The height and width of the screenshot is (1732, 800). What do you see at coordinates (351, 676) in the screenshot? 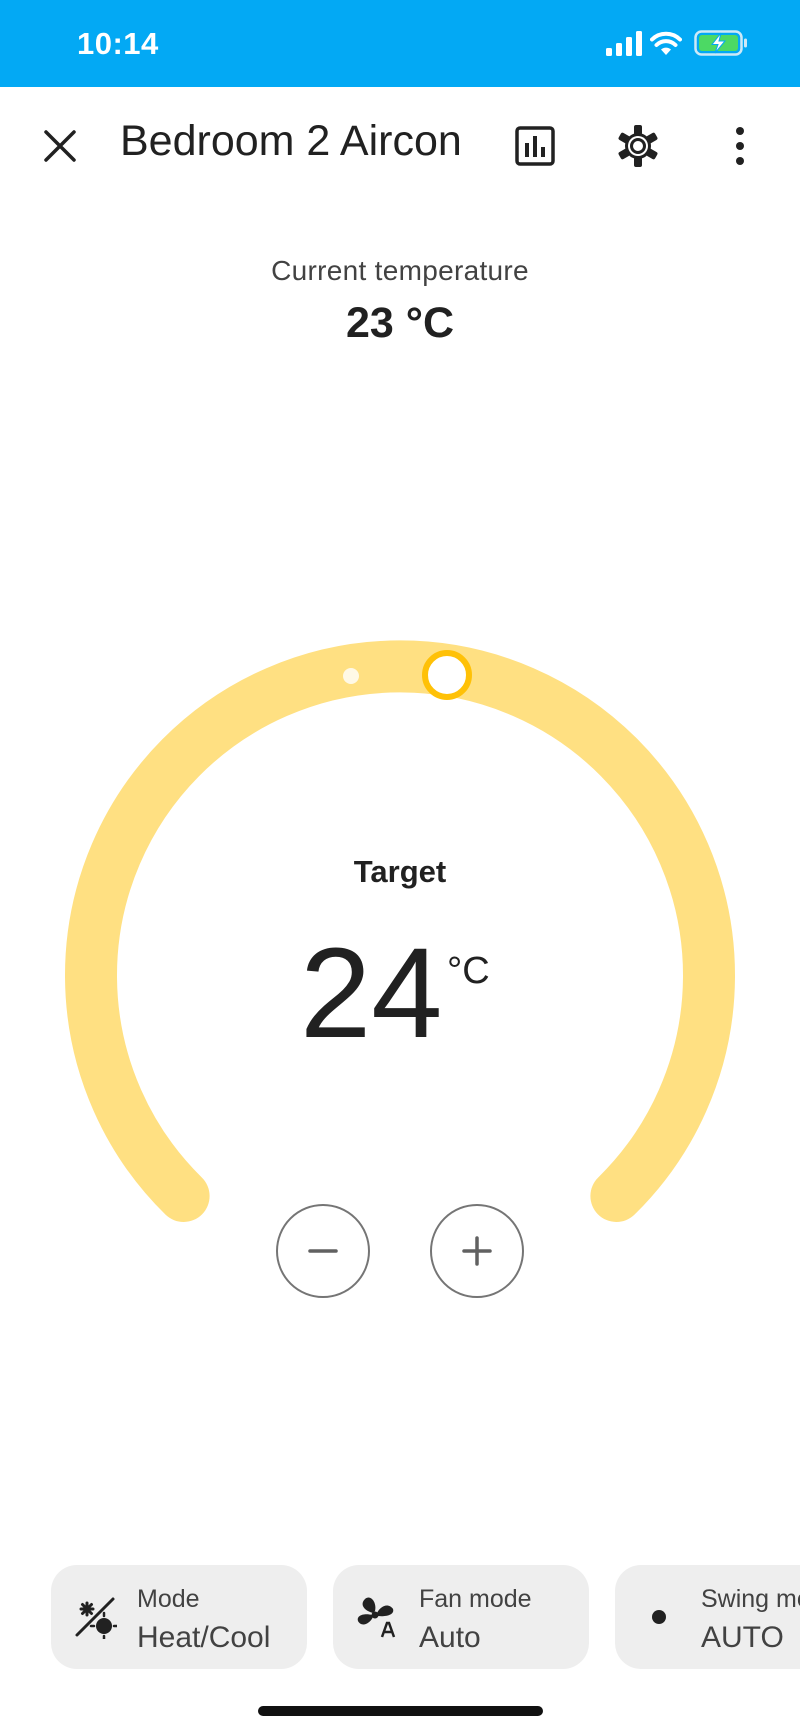
I see `current-temperature-marker-dot` at bounding box center [351, 676].